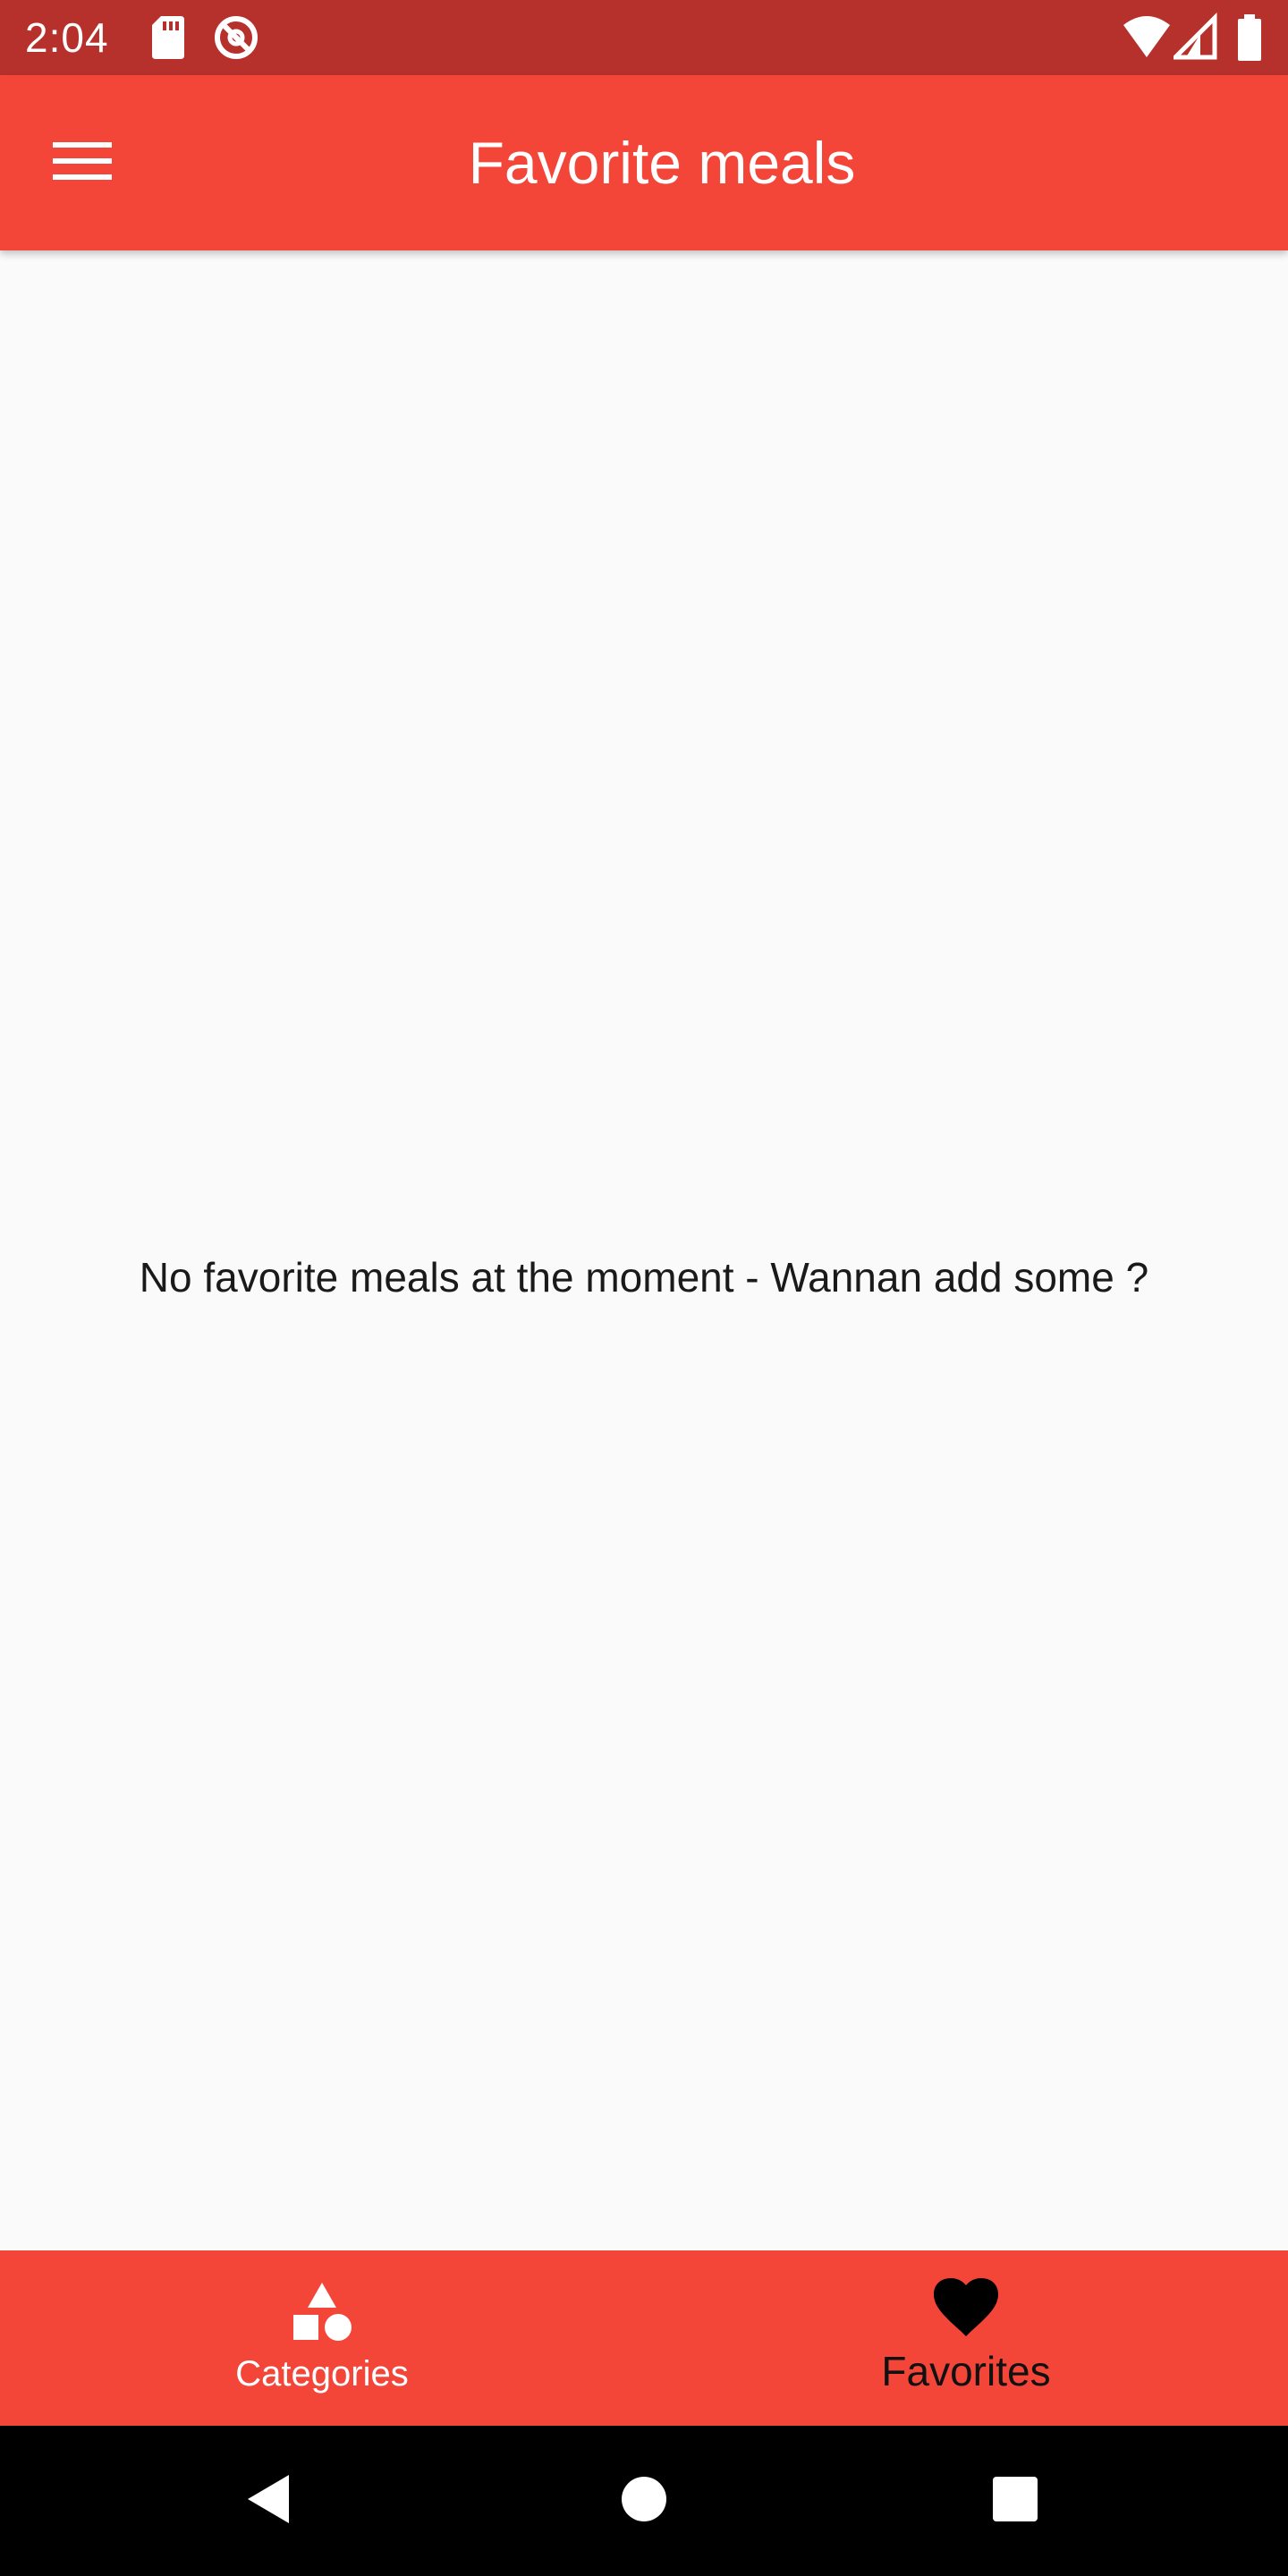 The image size is (1288, 2576). What do you see at coordinates (662, 163) in the screenshot?
I see `page-title: Favorite meals` at bounding box center [662, 163].